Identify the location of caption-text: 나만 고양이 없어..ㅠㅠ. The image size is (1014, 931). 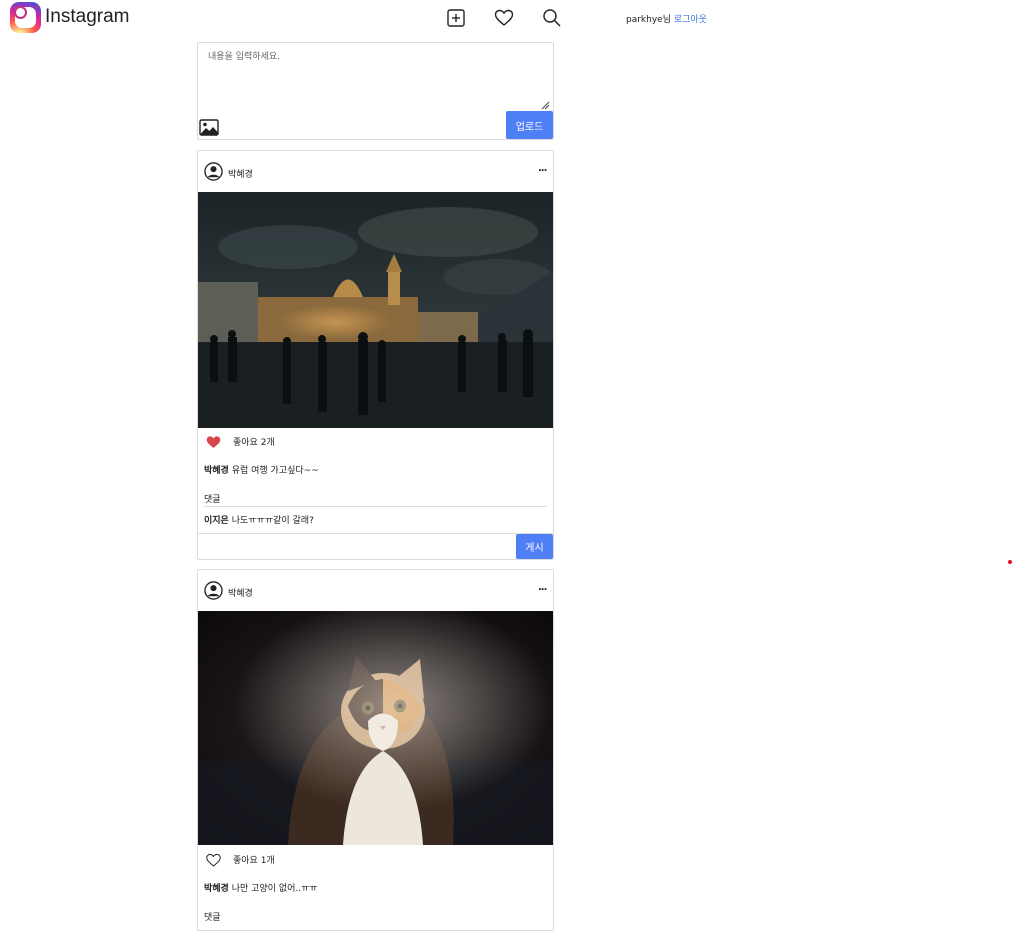
(273, 889).